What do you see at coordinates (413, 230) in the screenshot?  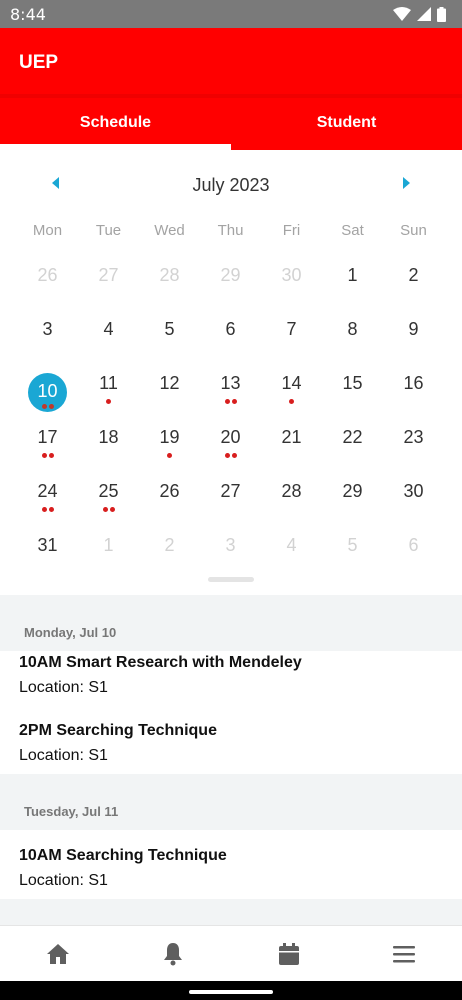 I see `weekday-sun: Sun` at bounding box center [413, 230].